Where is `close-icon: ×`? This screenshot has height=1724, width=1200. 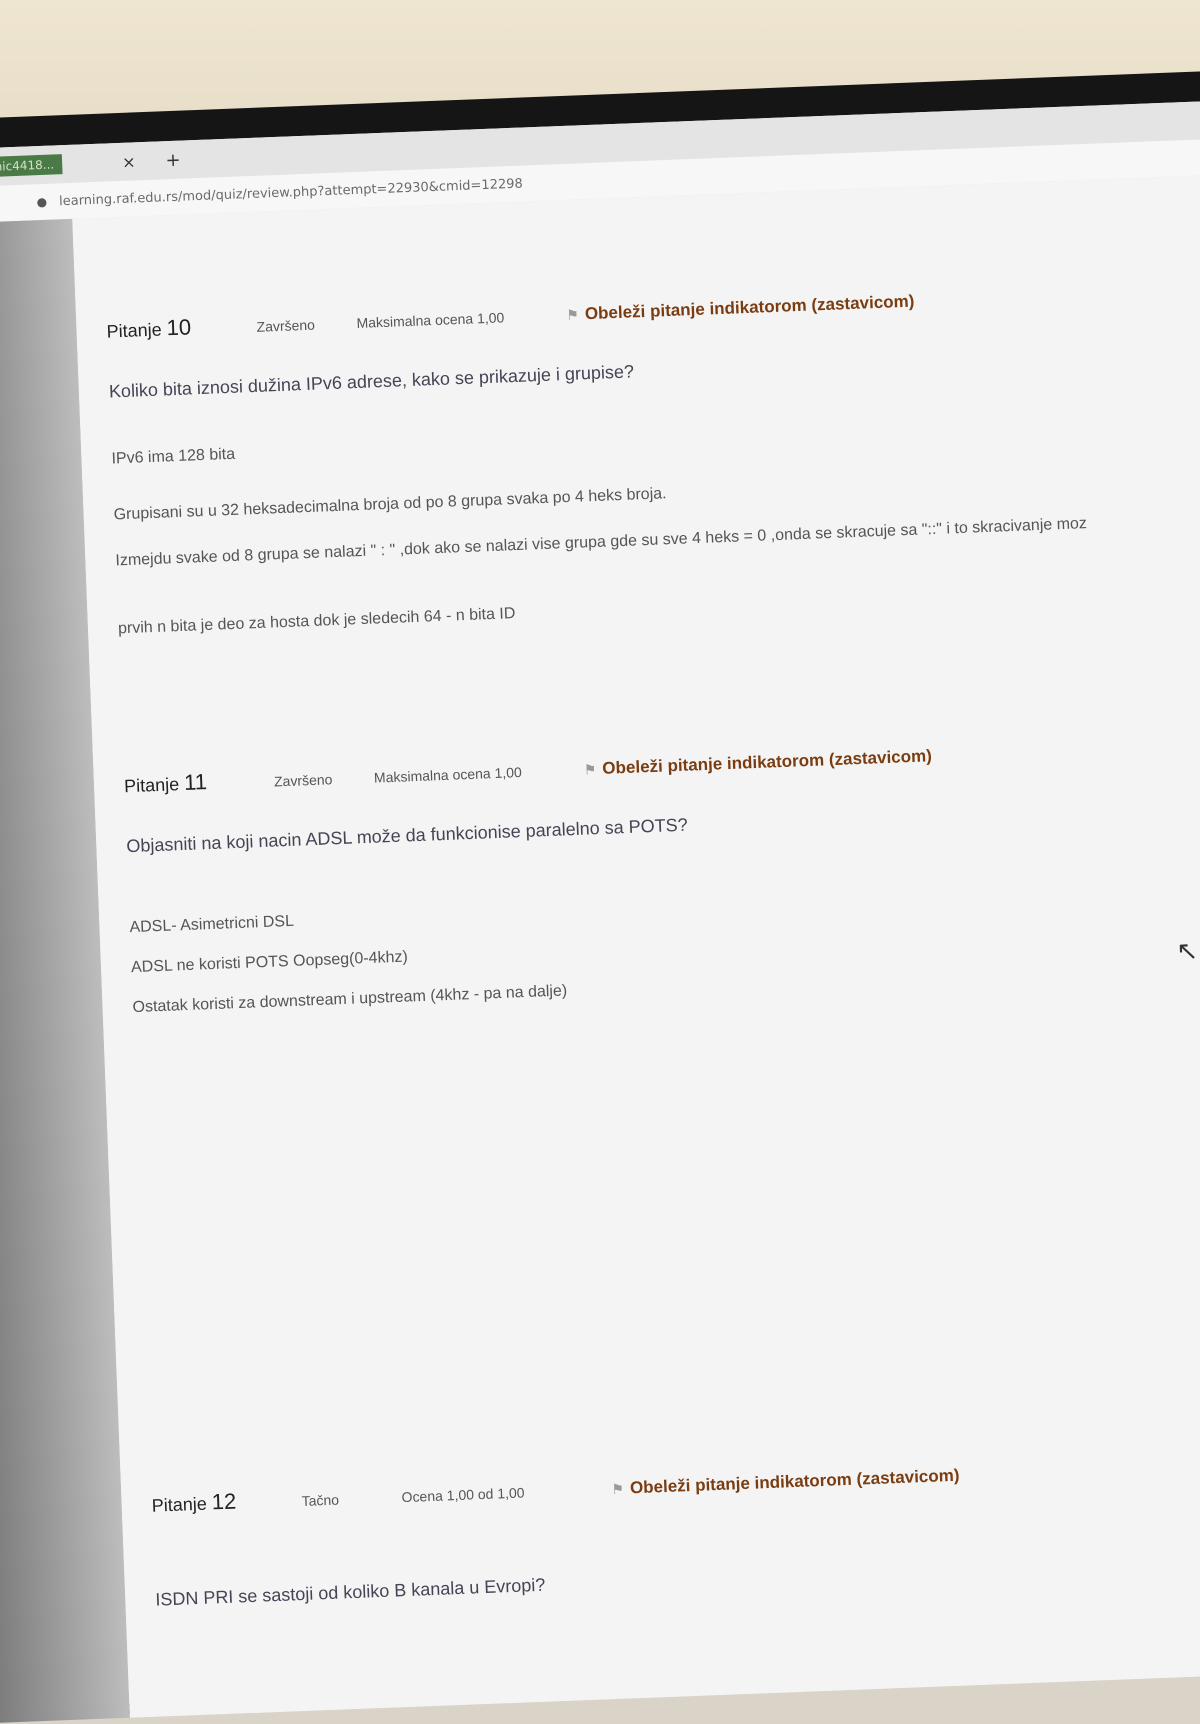 close-icon: × is located at coordinates (129, 162).